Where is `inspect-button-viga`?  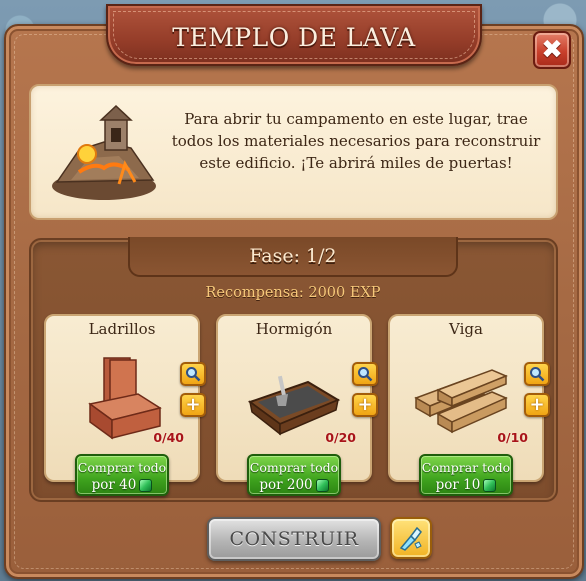 inspect-button-viga is located at coordinates (537, 374).